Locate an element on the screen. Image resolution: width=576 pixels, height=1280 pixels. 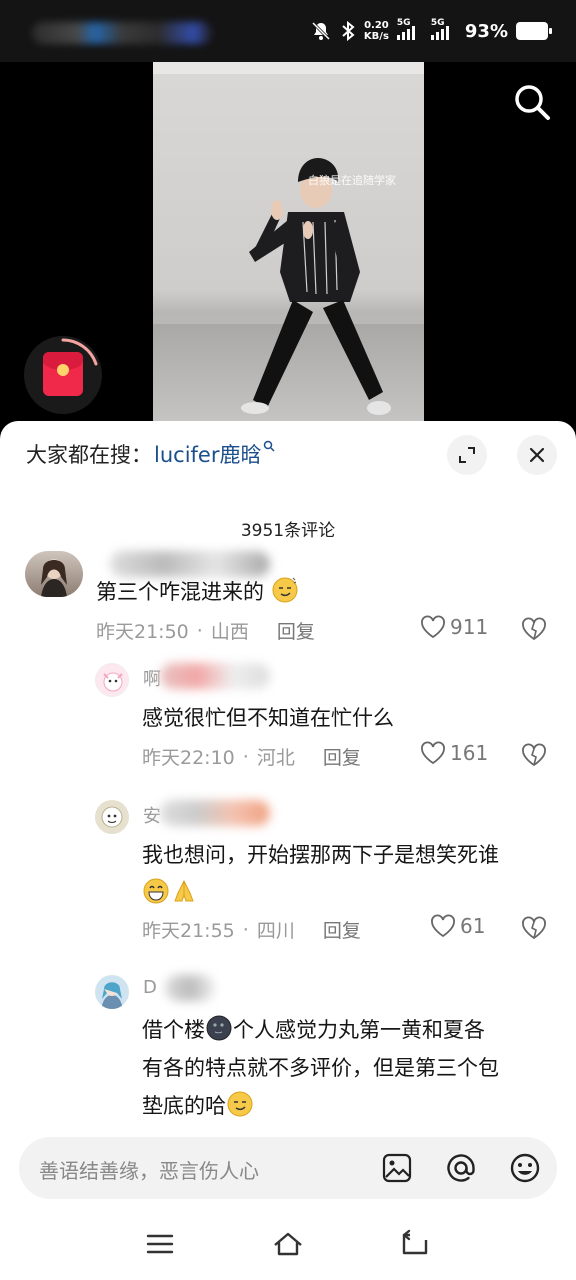
comment-item: 啊 感觉很忙但不知道在忙什么 昨天22:10 · 河北 回复 161 is located at coordinates (288, 719).